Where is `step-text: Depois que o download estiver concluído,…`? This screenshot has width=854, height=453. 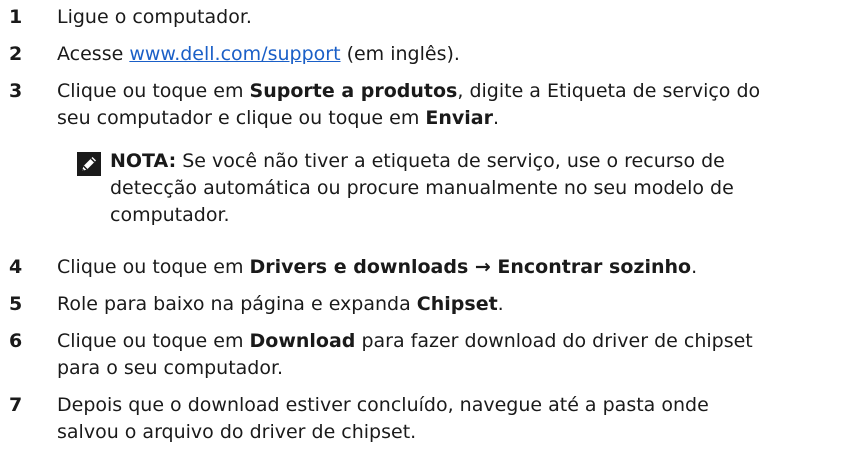 step-text: Depois que o download estiver concluído,… is located at coordinates (447, 419).